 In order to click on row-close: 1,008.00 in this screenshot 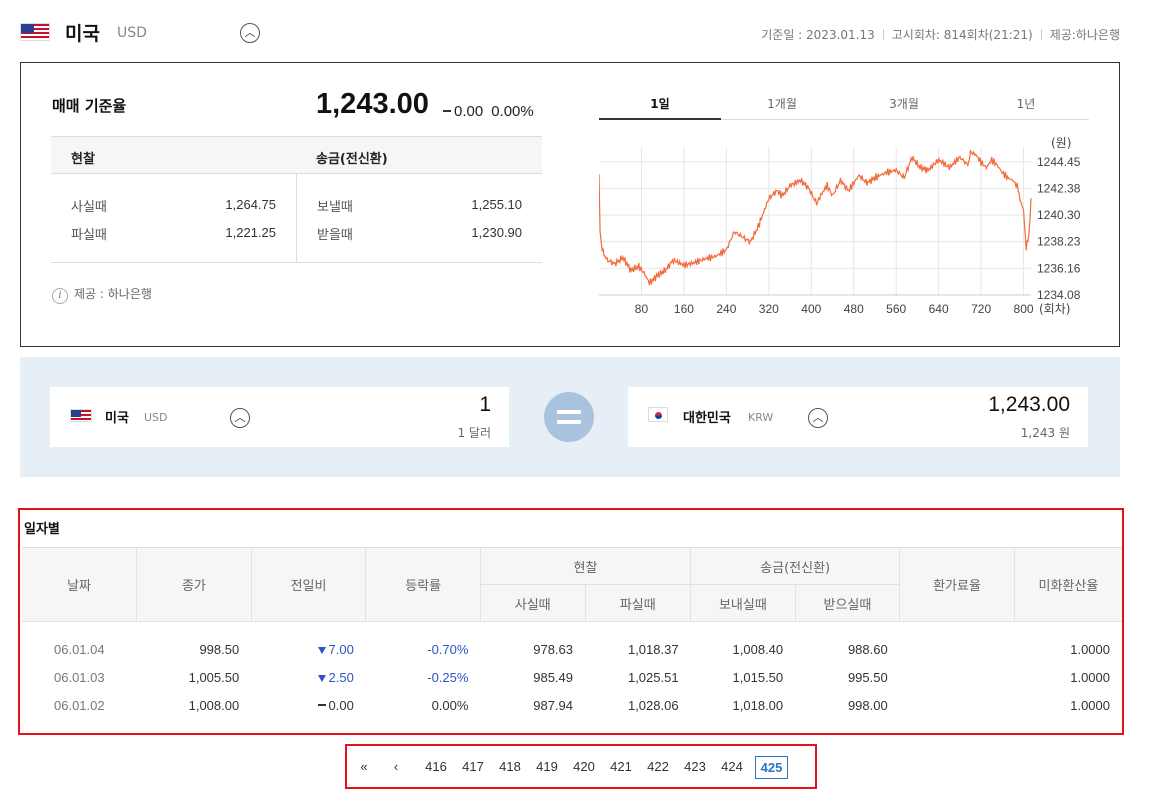, I will do `click(214, 705)`.